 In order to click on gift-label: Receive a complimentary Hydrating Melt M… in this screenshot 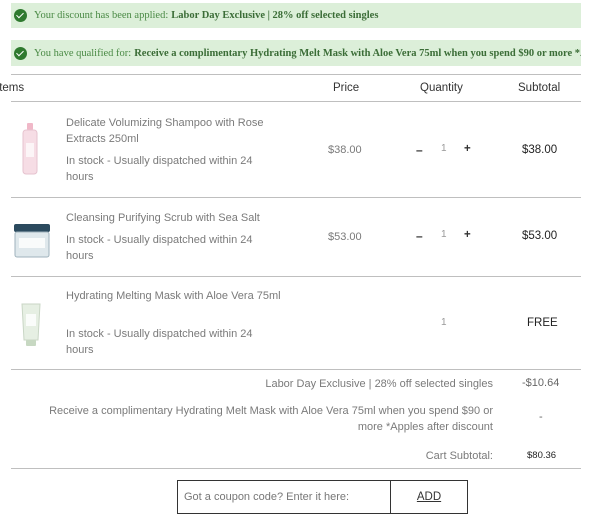, I will do `click(271, 419)`.